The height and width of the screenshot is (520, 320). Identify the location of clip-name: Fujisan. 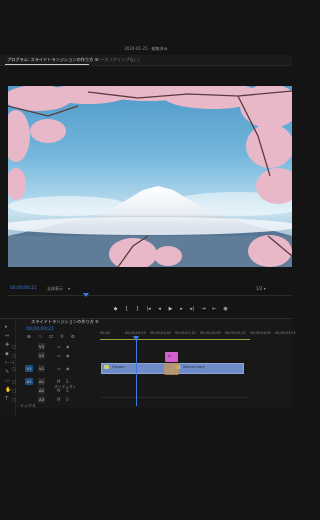
(118, 367).